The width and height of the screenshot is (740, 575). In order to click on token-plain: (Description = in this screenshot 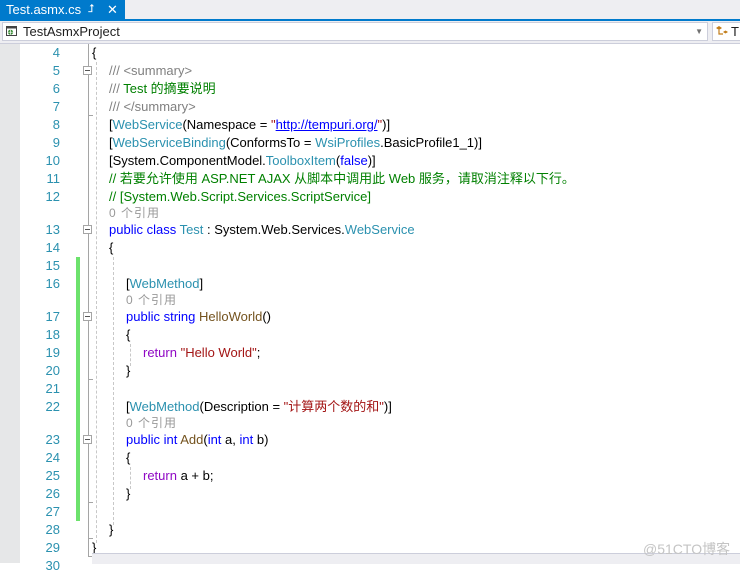, I will do `click(241, 406)`.